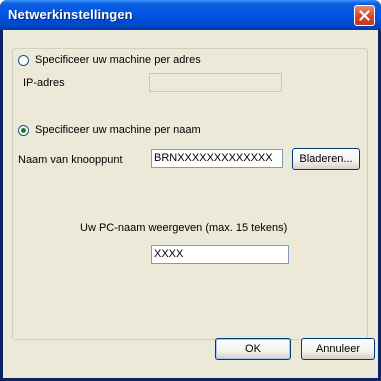 This screenshot has height=381, width=381. I want to click on radio-label-address: Specificeer uw machine per adres, so click(118, 60).